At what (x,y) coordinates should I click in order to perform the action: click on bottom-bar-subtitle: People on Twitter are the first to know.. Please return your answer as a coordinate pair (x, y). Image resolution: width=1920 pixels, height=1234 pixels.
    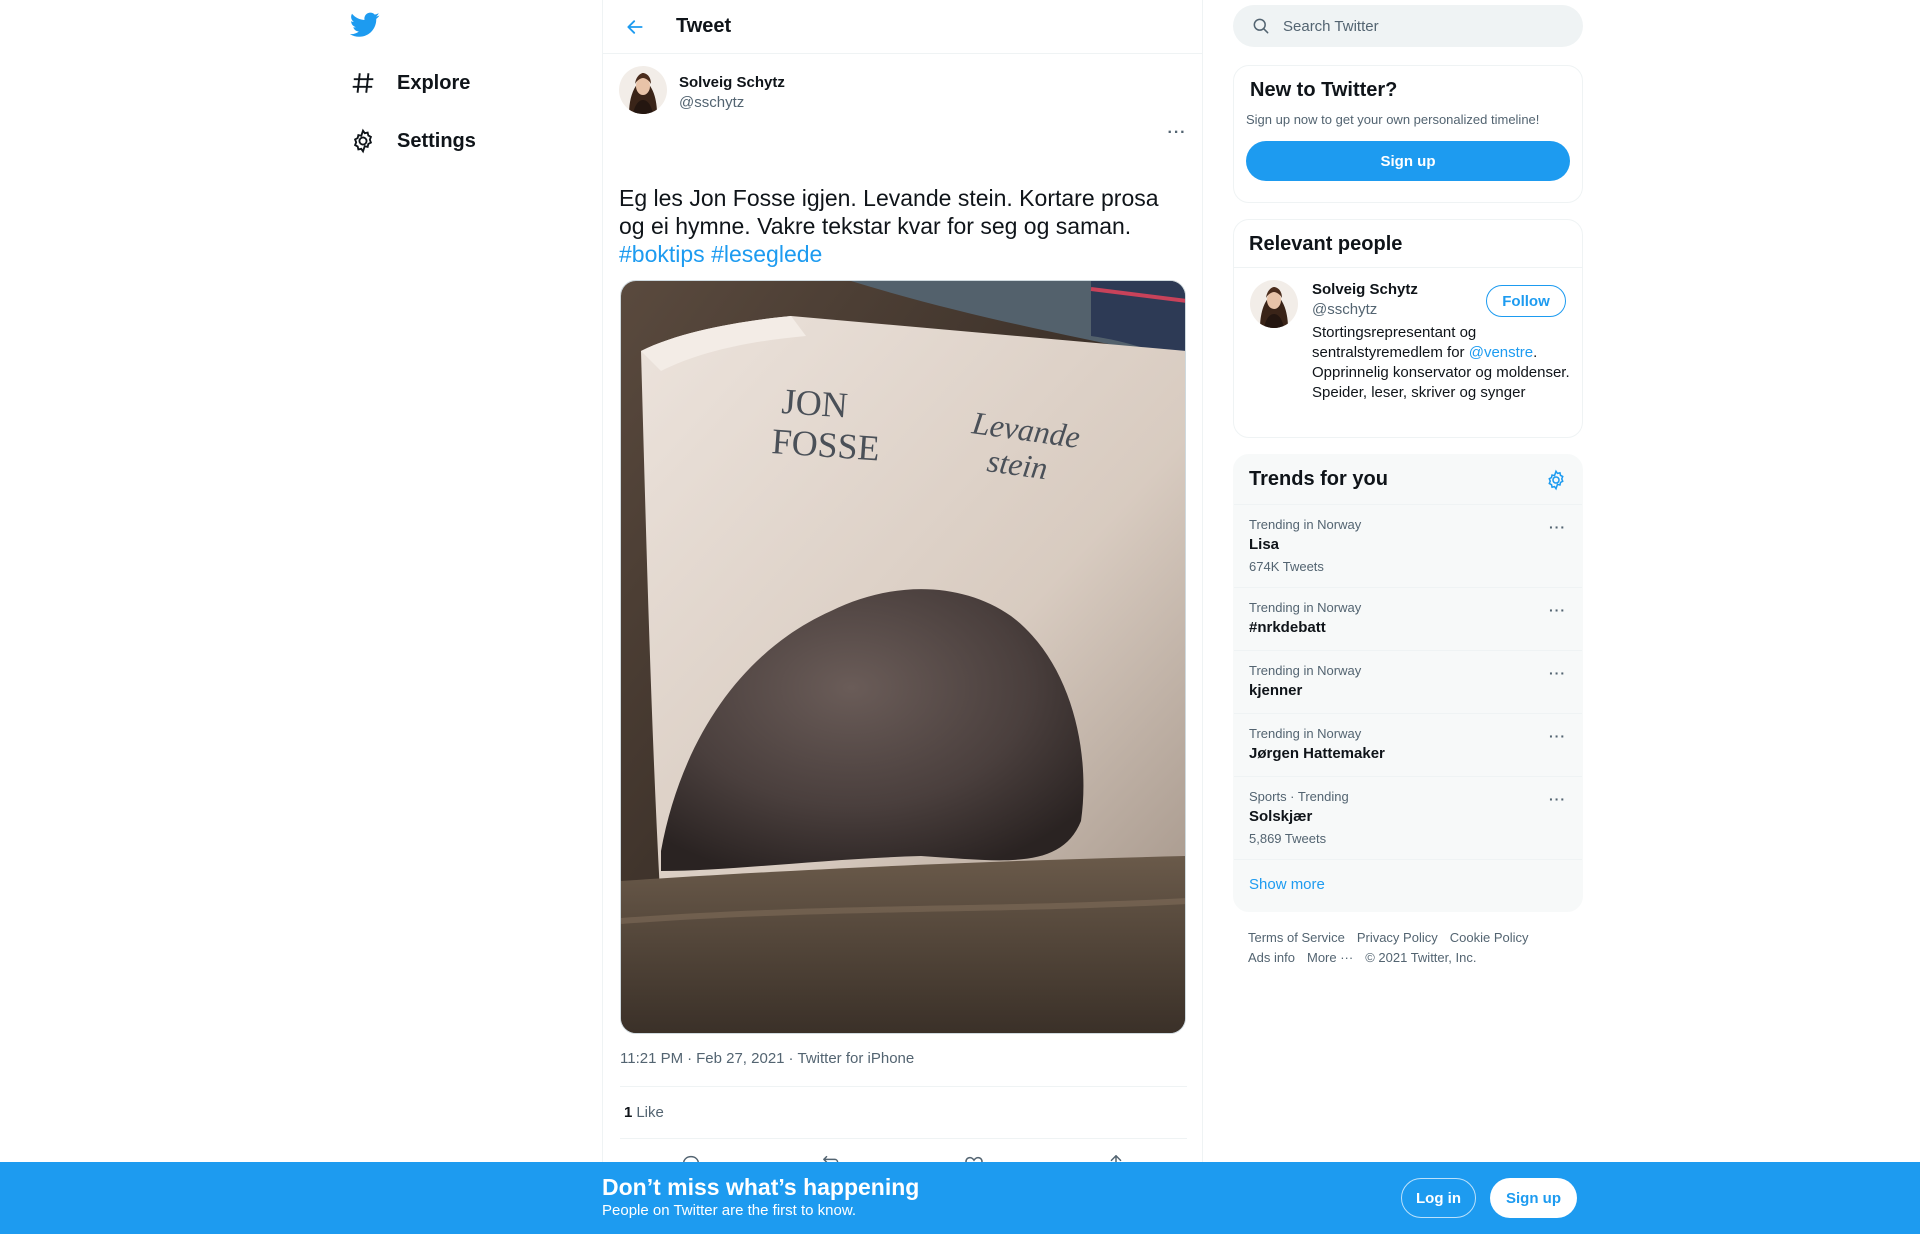
    Looking at the image, I should click on (729, 1210).